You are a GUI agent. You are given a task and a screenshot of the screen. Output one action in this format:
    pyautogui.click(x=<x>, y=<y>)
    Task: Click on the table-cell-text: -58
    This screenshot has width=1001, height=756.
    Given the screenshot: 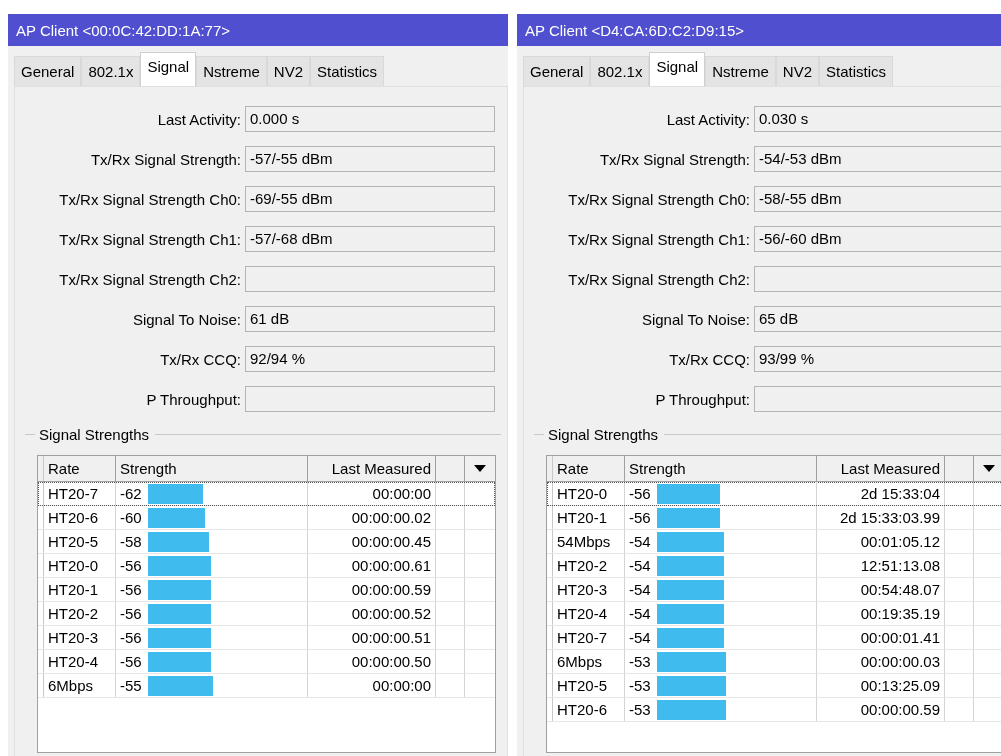 What is the action you would take?
    pyautogui.click(x=131, y=541)
    